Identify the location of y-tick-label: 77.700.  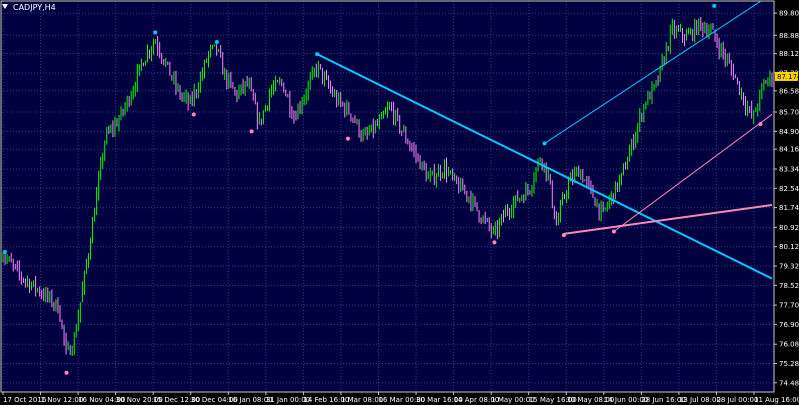
(789, 306).